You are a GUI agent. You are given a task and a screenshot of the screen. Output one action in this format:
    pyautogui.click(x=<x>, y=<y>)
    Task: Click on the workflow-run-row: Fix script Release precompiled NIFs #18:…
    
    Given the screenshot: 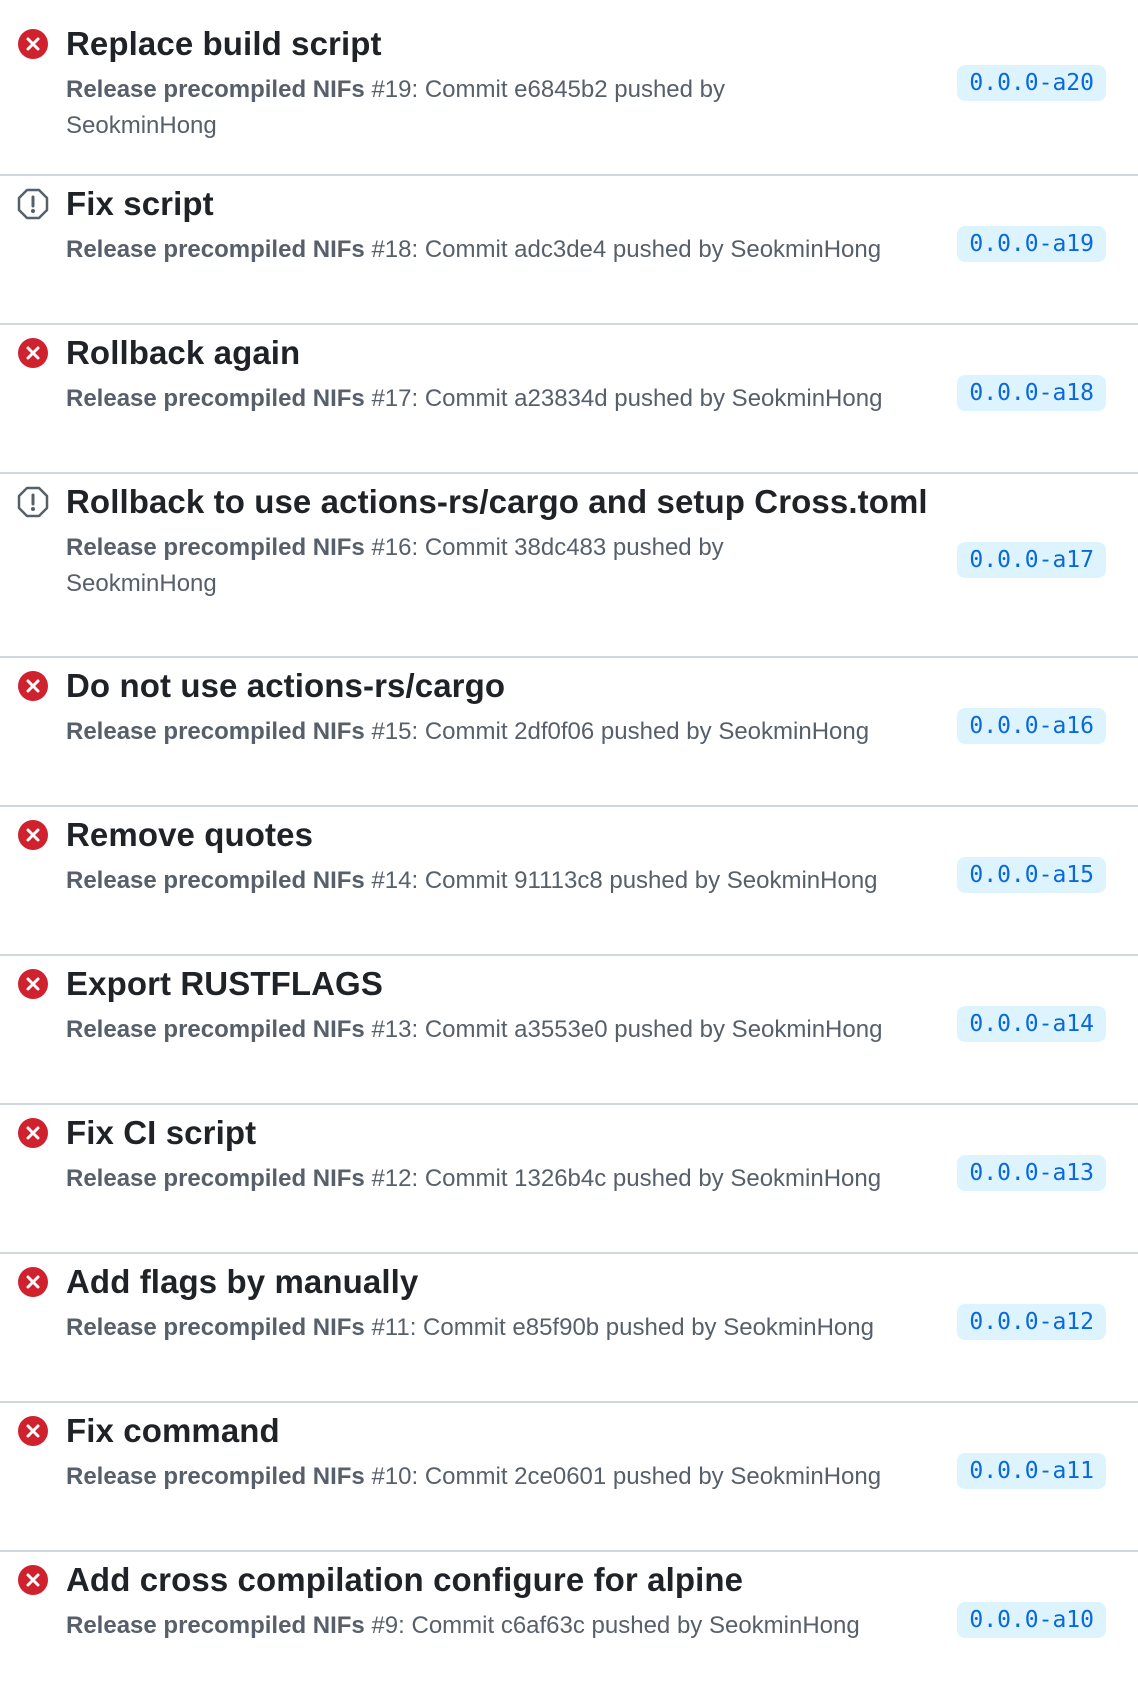 What is the action you would take?
    pyautogui.click(x=569, y=250)
    